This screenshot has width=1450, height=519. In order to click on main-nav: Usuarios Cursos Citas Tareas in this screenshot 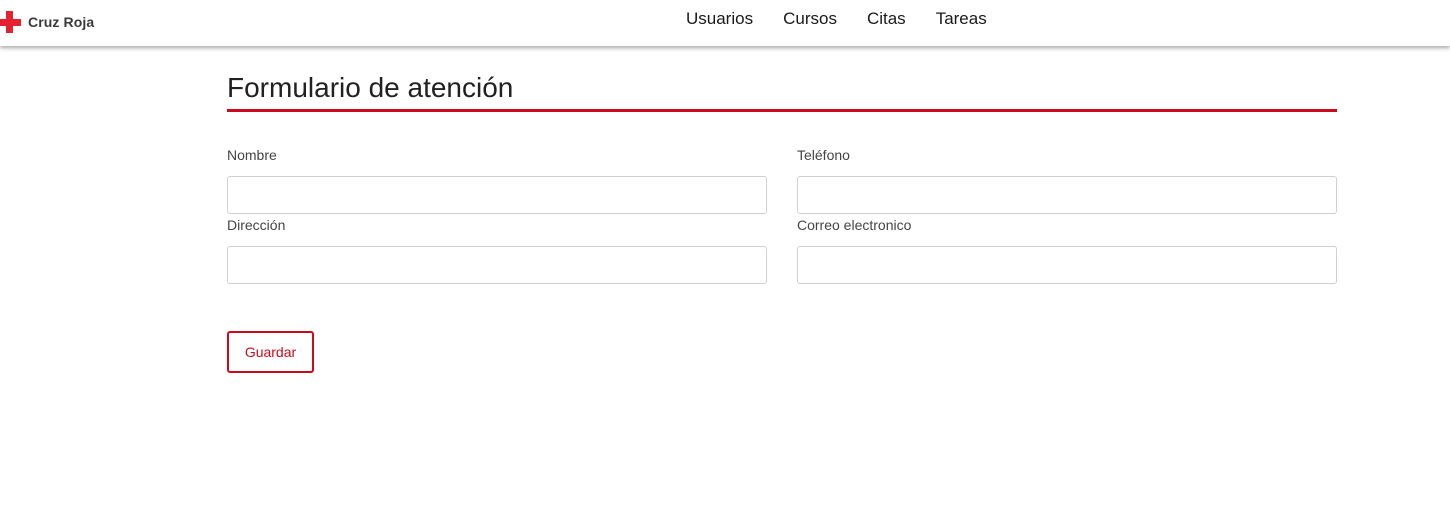, I will do `click(851, 19)`.